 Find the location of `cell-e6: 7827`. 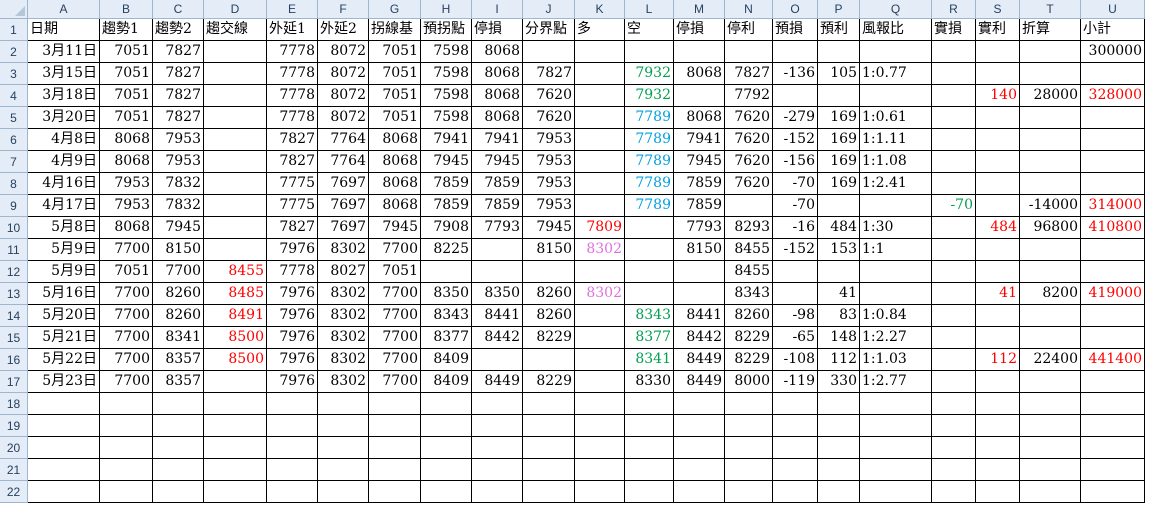

cell-e6: 7827 is located at coordinates (292, 140).